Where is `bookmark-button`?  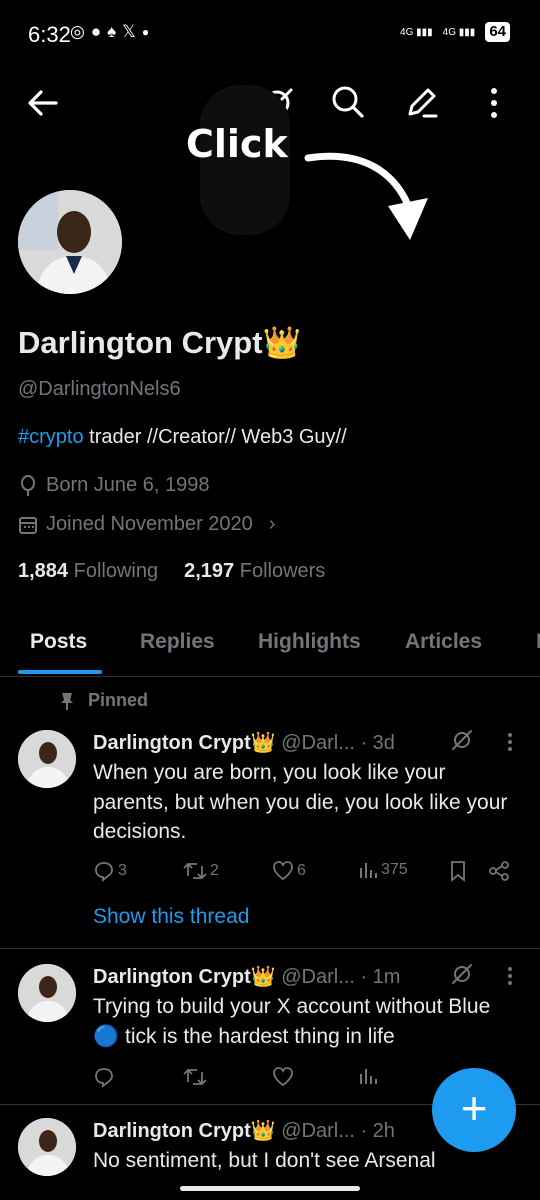
bookmark-button is located at coordinates (458, 871).